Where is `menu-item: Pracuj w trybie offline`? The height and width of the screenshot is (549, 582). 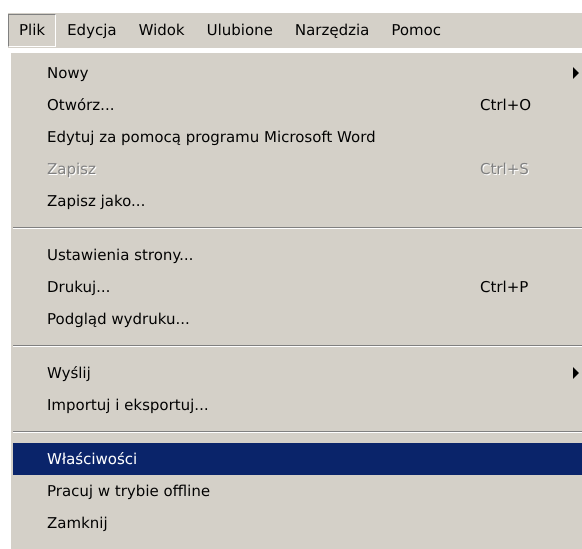
menu-item: Pracuj w trybie offline is located at coordinates (297, 491).